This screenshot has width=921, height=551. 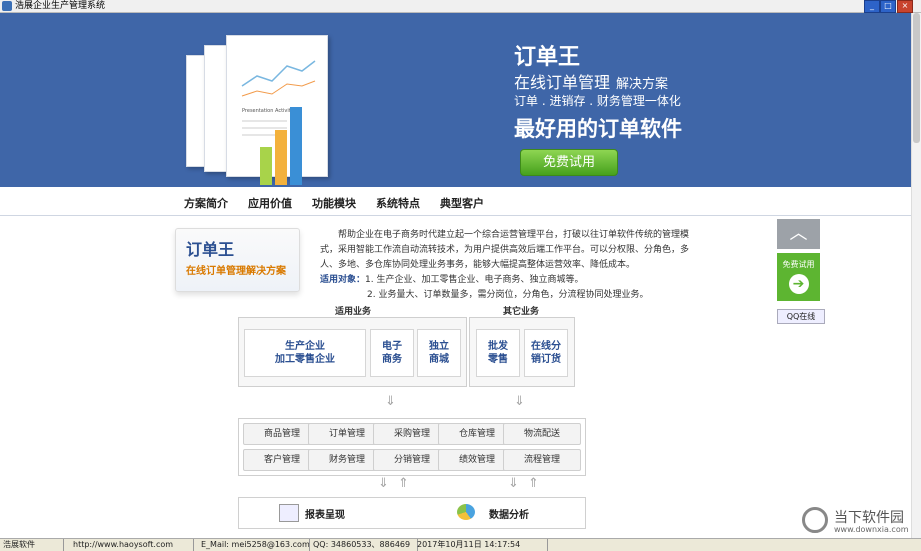 What do you see at coordinates (474, 280) in the screenshot?
I see `target-item-1: 1. 生产企业、加工零售企业、电子商务、独立商城等。` at bounding box center [474, 280].